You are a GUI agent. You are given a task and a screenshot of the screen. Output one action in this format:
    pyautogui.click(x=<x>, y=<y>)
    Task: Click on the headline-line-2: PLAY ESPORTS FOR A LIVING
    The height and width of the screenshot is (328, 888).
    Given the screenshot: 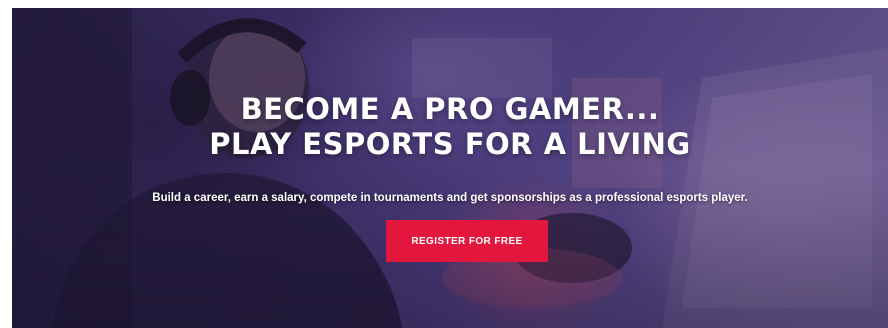 What is the action you would take?
    pyautogui.click(x=450, y=144)
    